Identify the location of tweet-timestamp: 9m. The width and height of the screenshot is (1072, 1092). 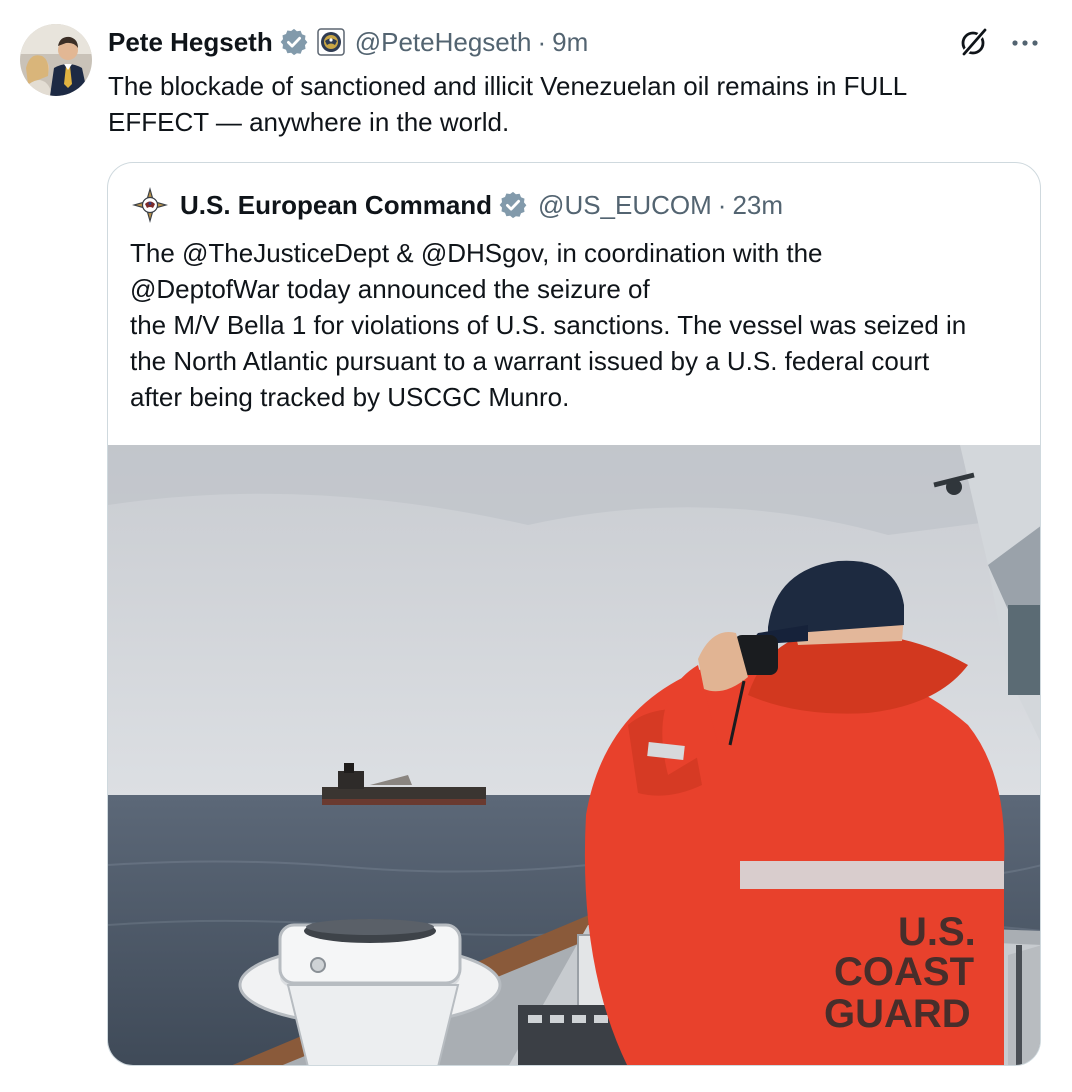
(570, 42).